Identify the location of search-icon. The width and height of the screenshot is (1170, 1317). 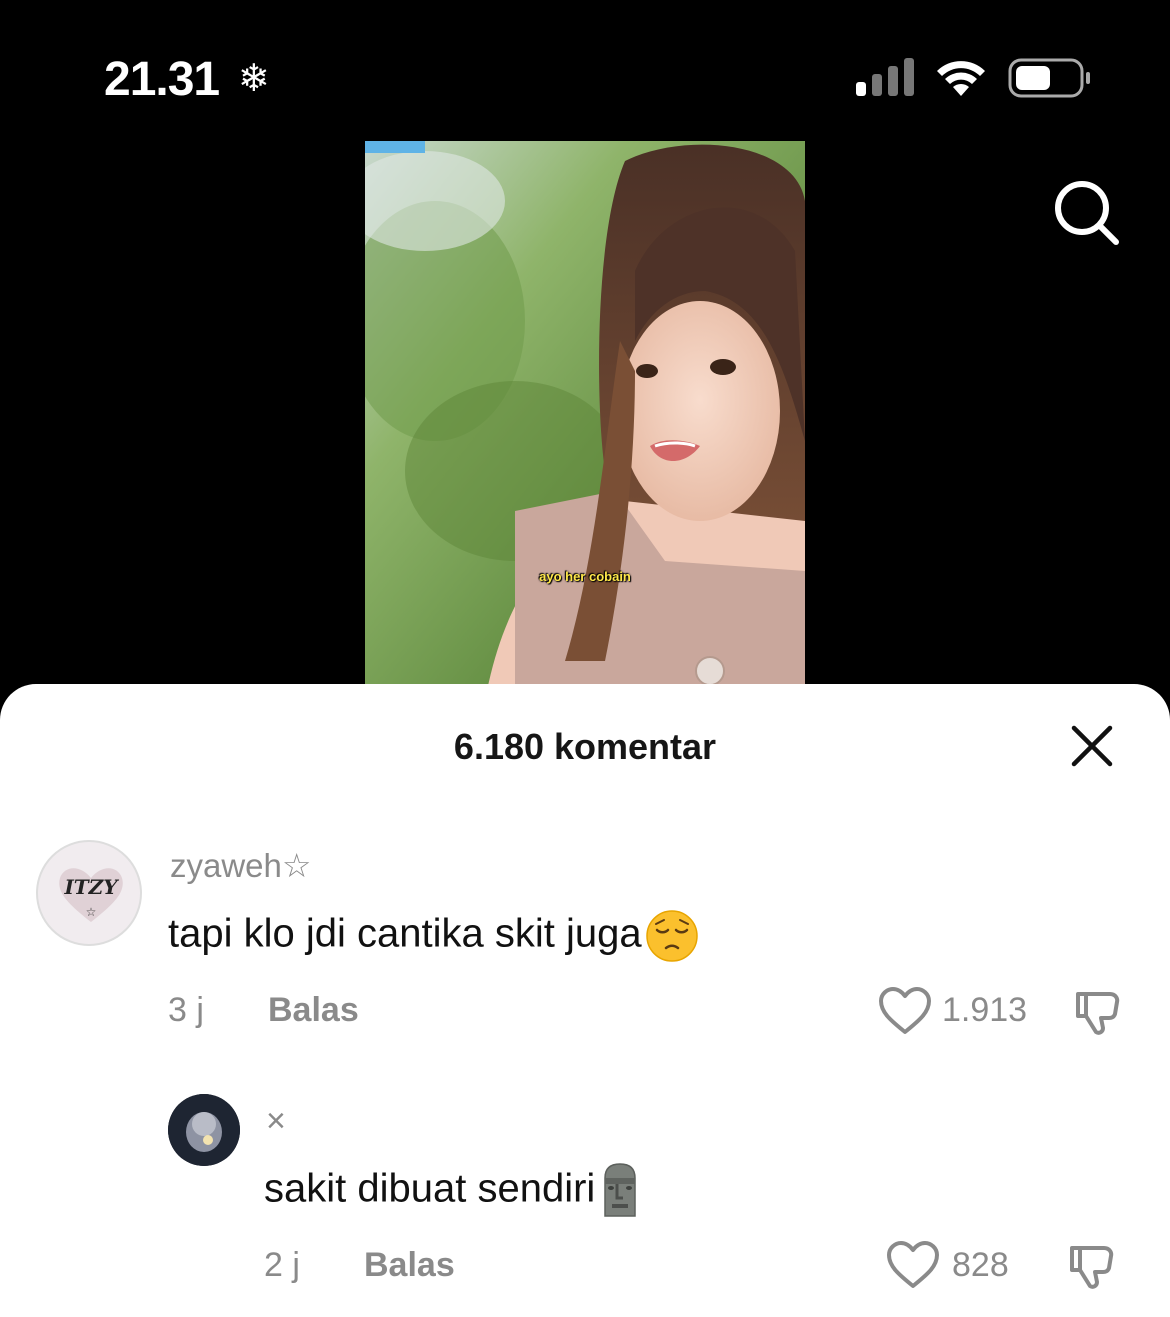
(1086, 212).